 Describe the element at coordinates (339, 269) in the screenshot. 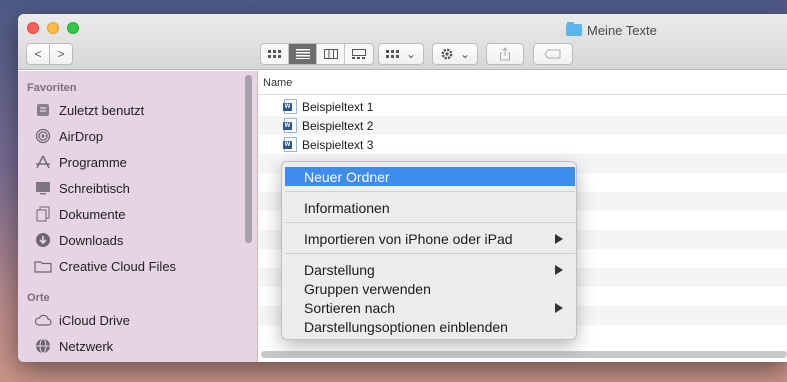

I see `menu-item-label: Darstellung` at that location.